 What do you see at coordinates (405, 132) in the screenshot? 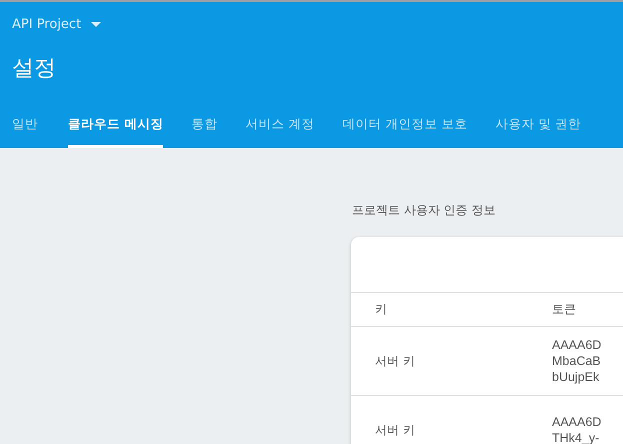
I see `tab: 데이터 개인정보 보호` at bounding box center [405, 132].